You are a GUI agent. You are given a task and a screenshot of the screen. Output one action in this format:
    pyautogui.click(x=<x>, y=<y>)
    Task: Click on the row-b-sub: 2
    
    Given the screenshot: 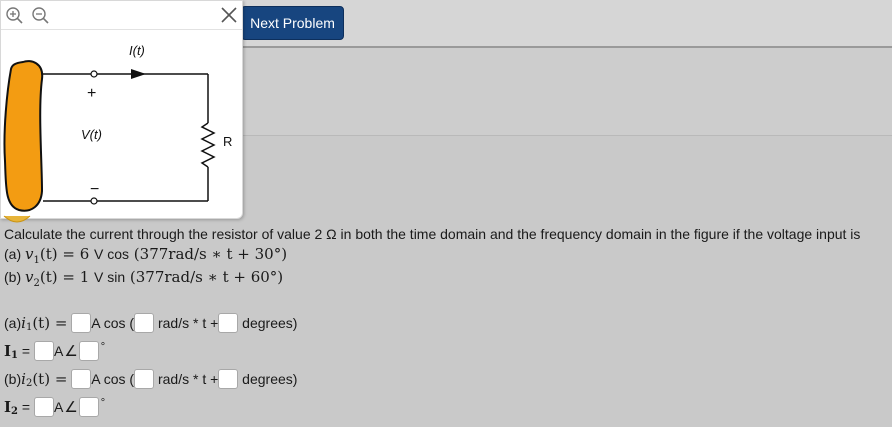 What is the action you would take?
    pyautogui.click(x=29, y=383)
    